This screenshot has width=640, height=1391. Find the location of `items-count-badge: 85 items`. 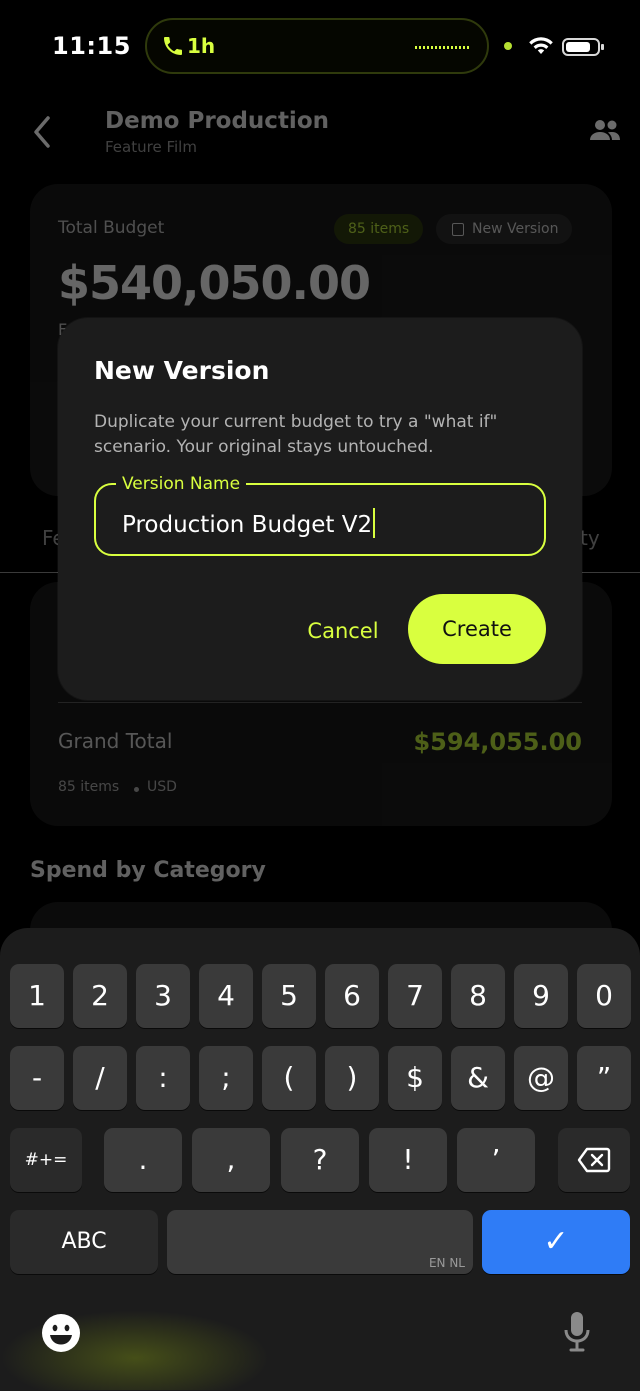

items-count-badge: 85 items is located at coordinates (379, 229).